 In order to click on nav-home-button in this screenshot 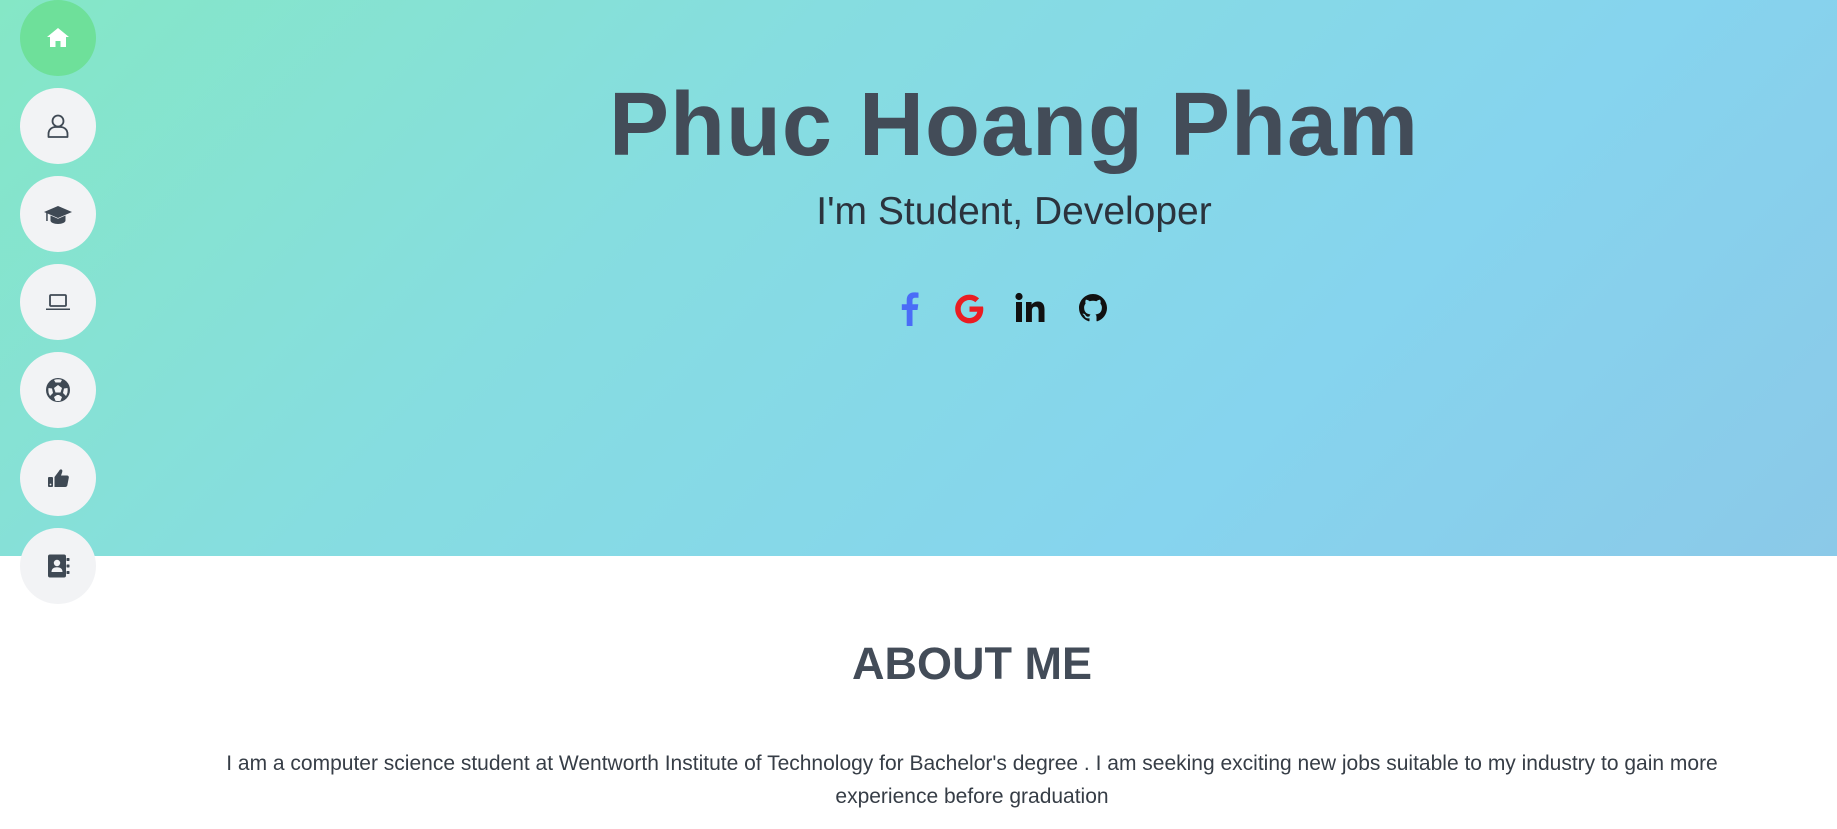, I will do `click(58, 38)`.